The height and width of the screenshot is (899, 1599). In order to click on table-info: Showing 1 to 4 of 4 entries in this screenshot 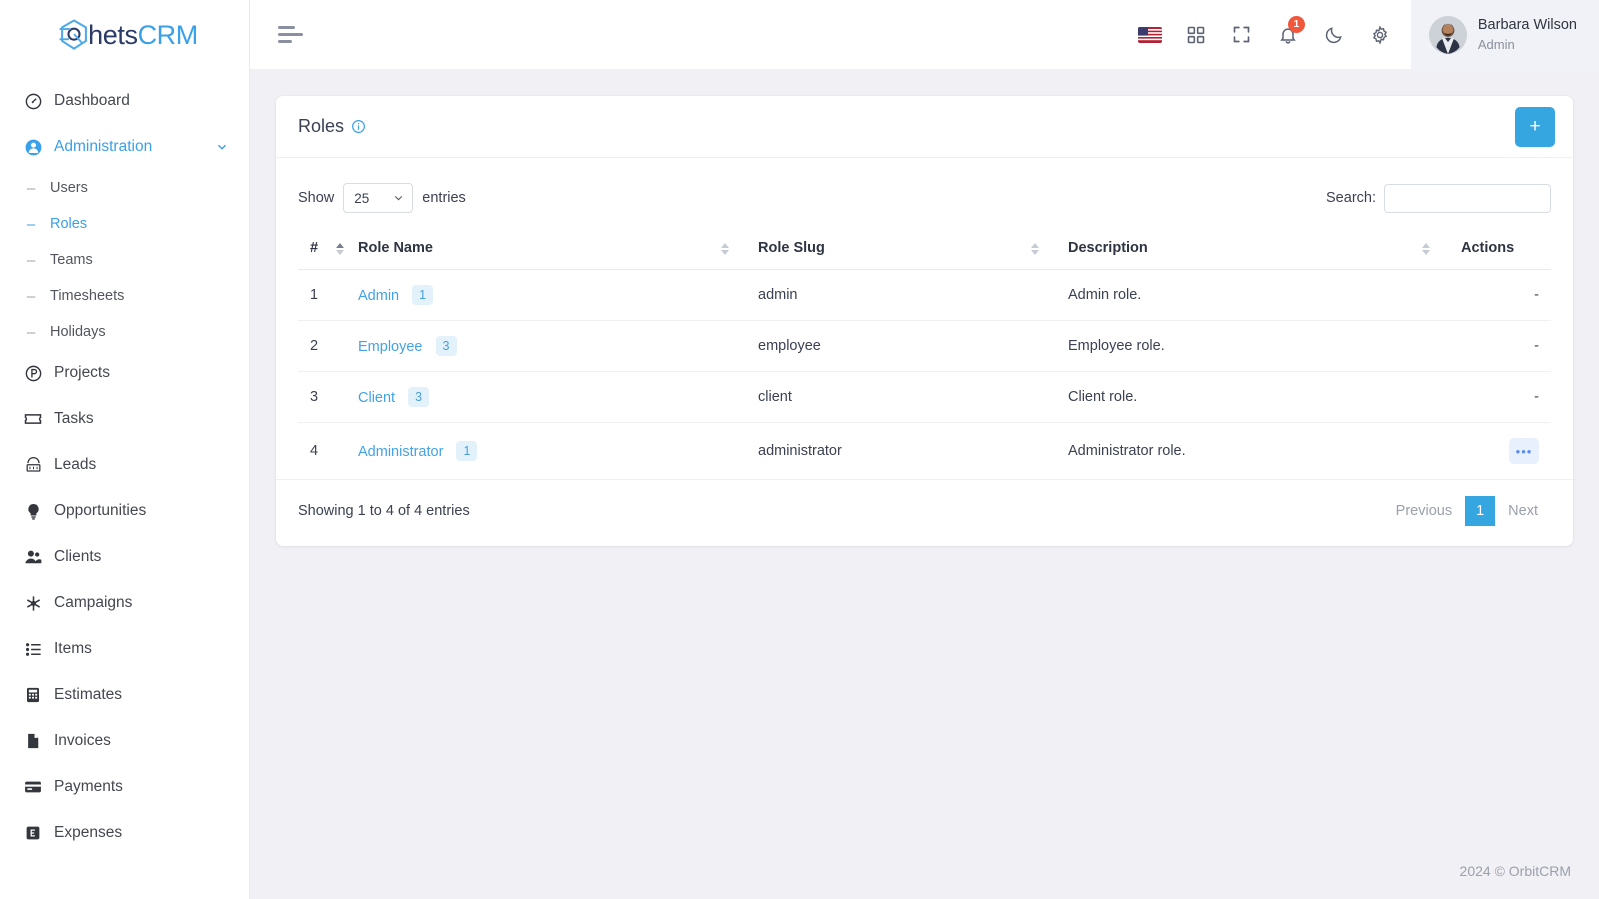, I will do `click(384, 511)`.